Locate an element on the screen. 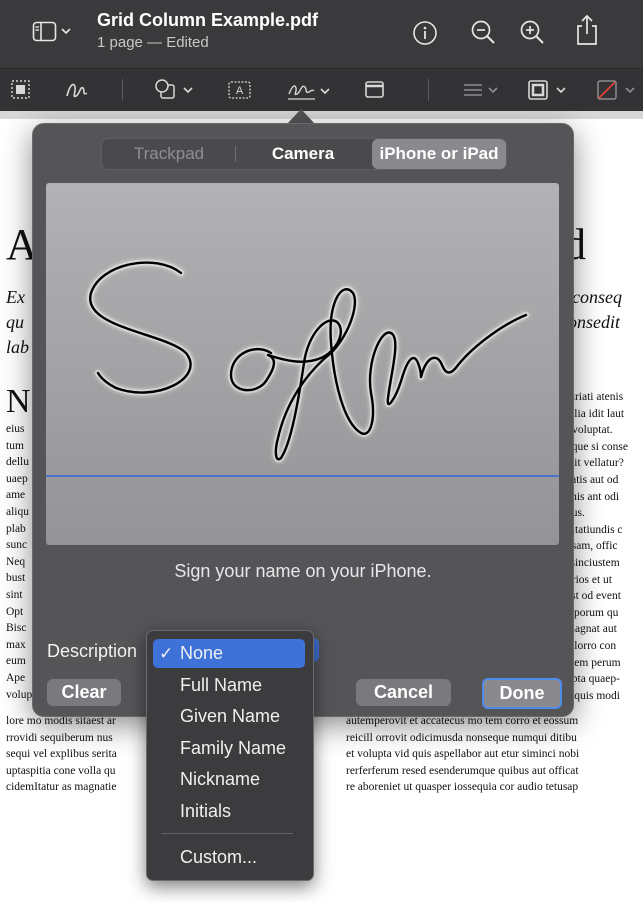  text-line: enis ant odi is located at coordinates (593, 496).